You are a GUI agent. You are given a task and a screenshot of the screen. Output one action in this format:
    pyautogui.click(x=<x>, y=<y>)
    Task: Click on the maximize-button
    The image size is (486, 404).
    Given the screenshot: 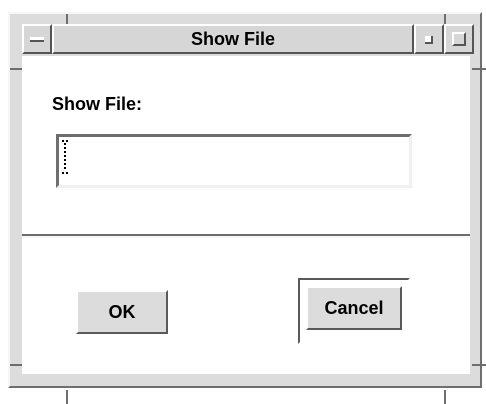 What is the action you would take?
    pyautogui.click(x=459, y=39)
    